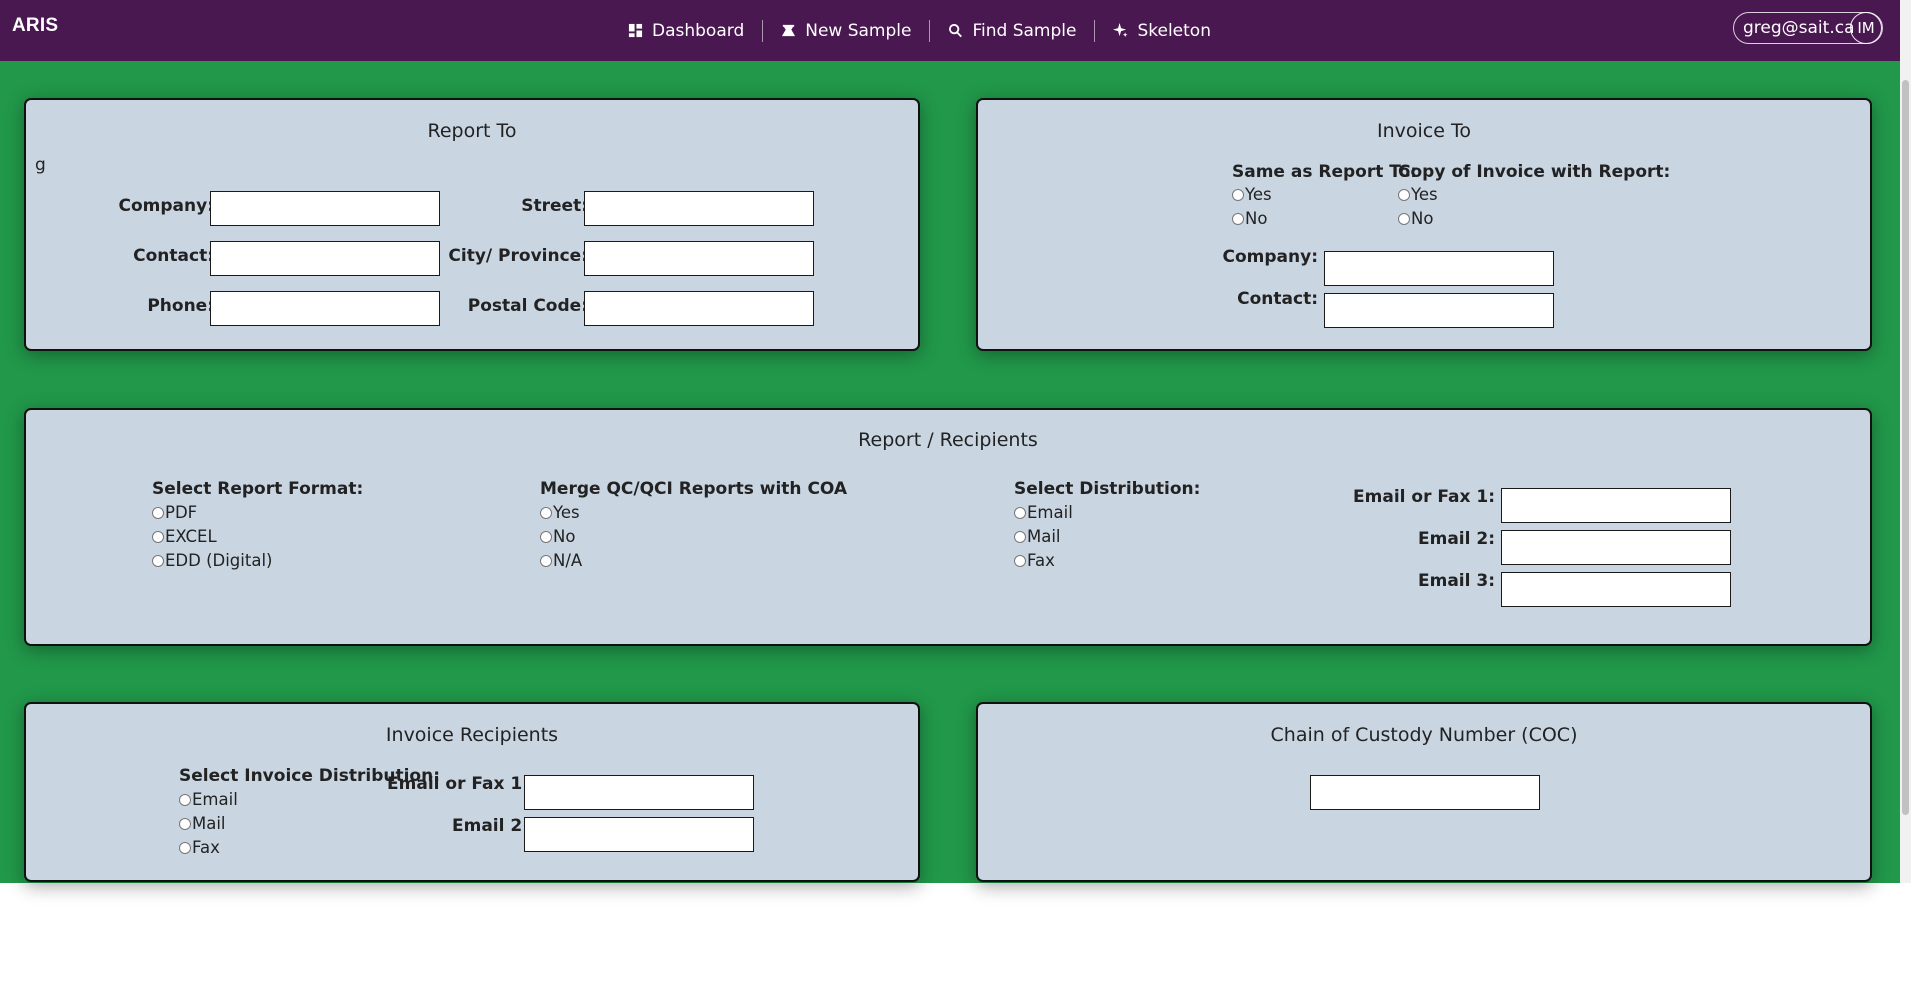 Image resolution: width=1911 pixels, height=1006 pixels. I want to click on report-contact-input, so click(325, 258).